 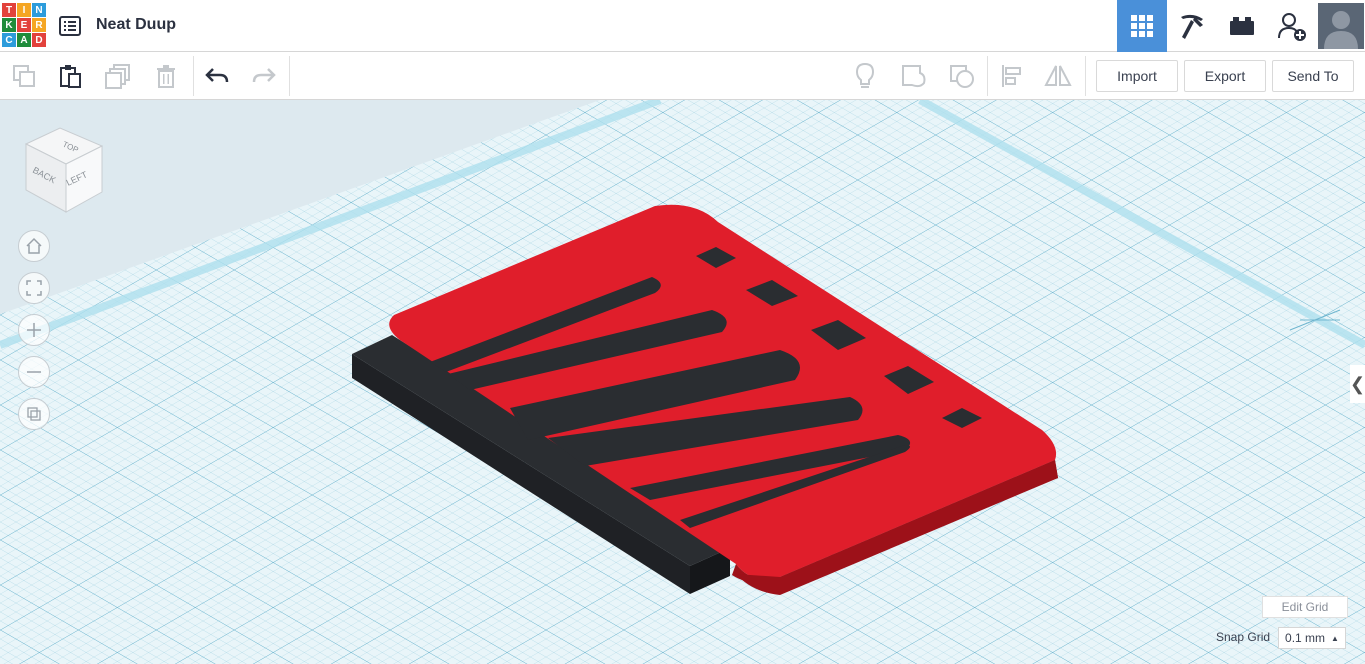 What do you see at coordinates (9, 10) in the screenshot?
I see `logo-letter: T` at bounding box center [9, 10].